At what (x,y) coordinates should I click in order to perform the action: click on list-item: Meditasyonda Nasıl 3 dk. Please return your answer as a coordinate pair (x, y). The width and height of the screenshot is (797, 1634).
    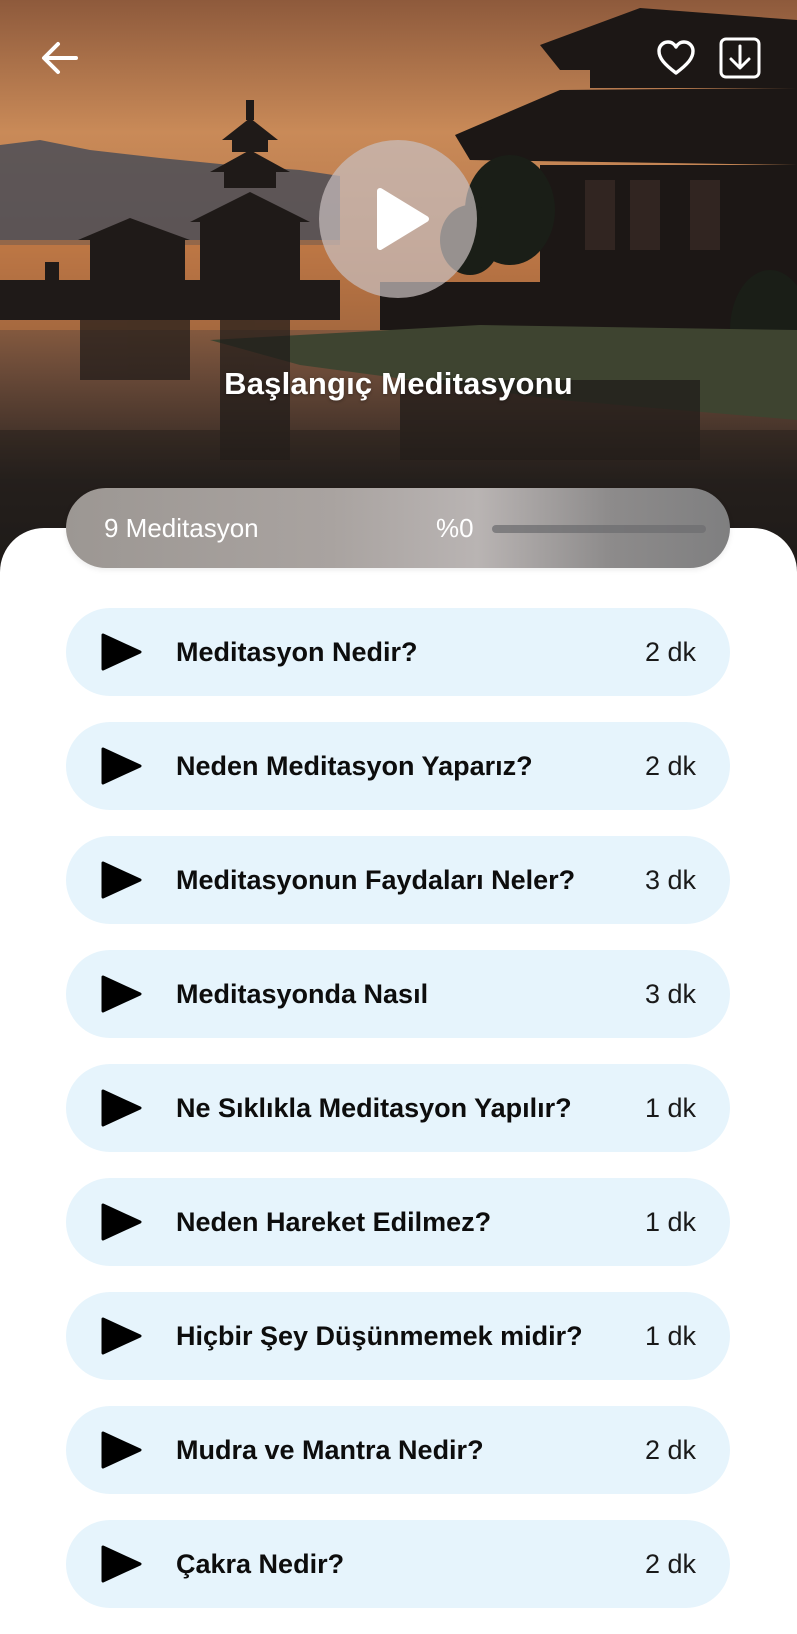
    Looking at the image, I should click on (398, 994).